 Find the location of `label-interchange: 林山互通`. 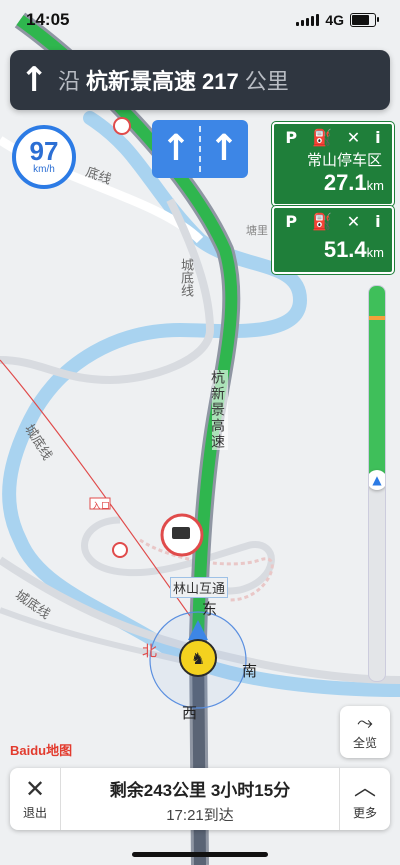

label-interchange: 林山互通 is located at coordinates (199, 587).